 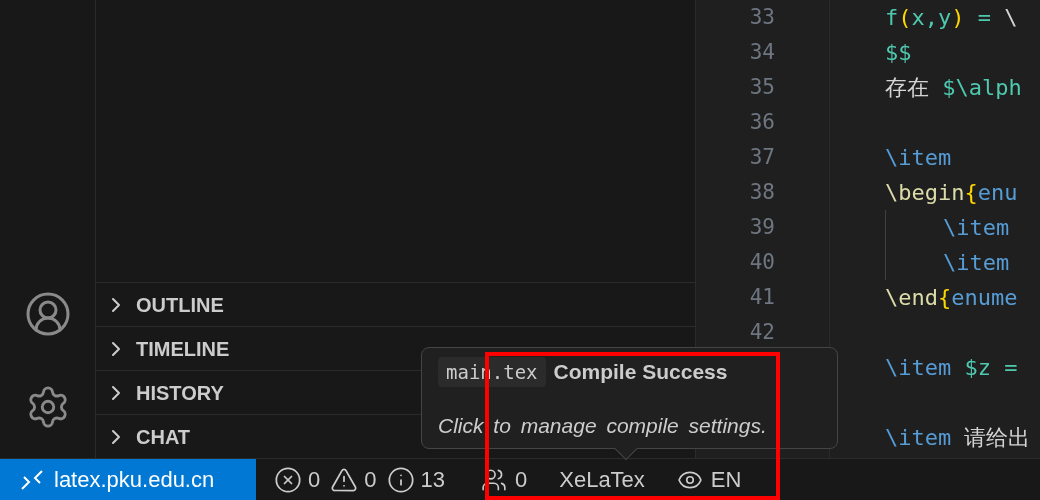 I want to click on remote-button: latex.pku.edu.cn, so click(x=128, y=479).